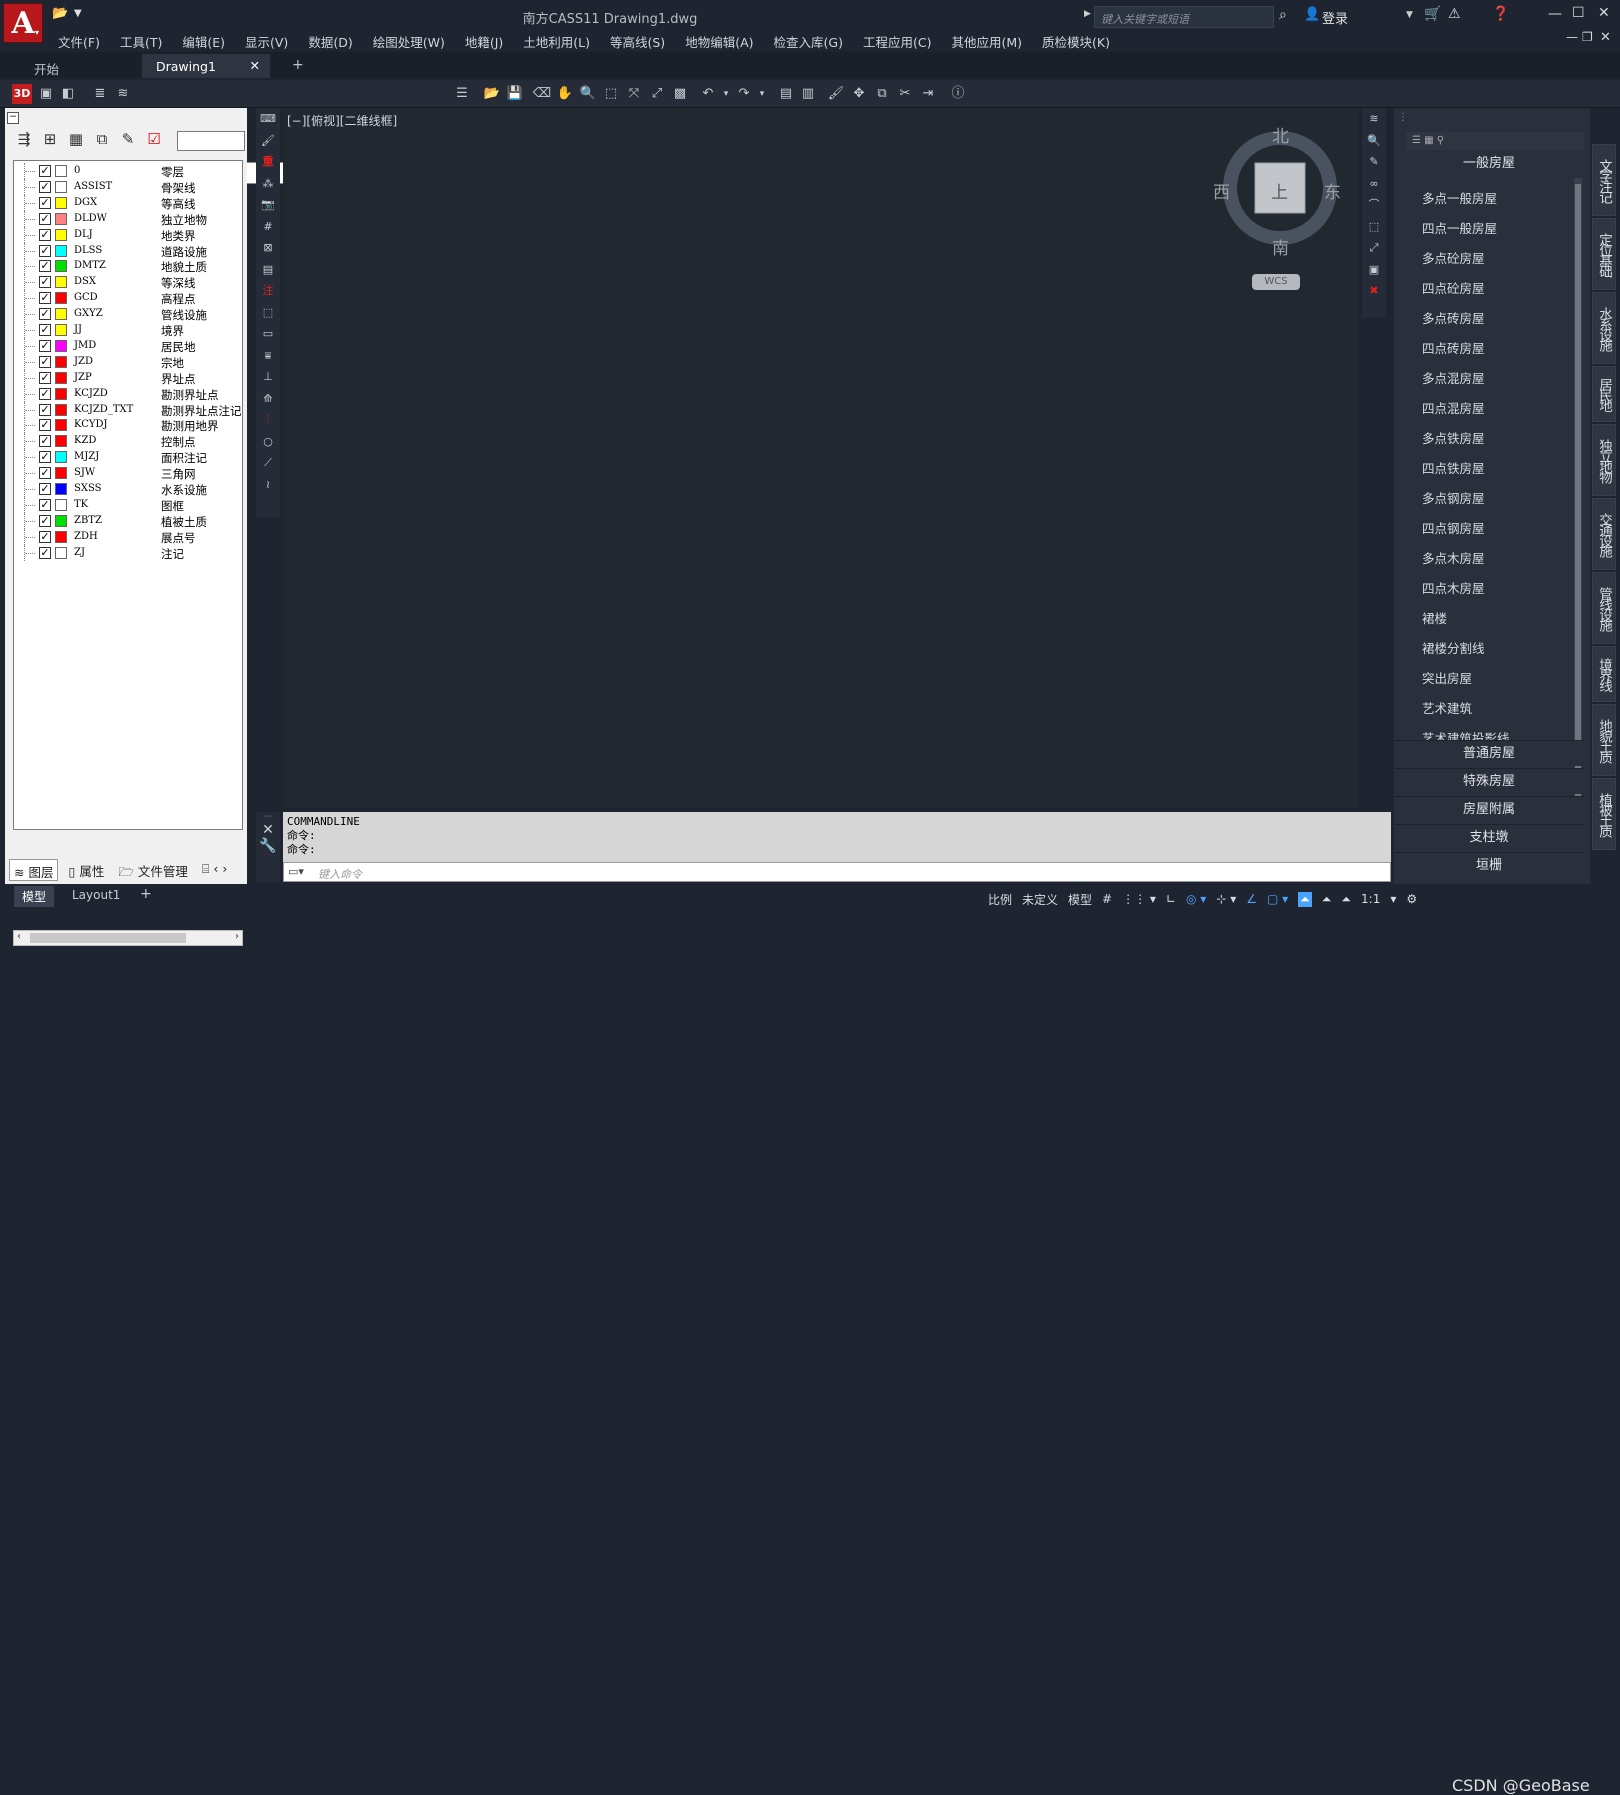  Describe the element at coordinates (128, 234) in the screenshot. I see `layer-row: ✓ DLJ 地类界` at that location.